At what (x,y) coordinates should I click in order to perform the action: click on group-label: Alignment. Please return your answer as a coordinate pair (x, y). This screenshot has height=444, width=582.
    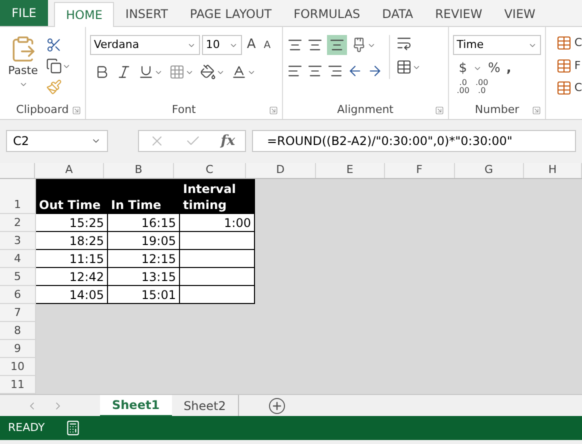
    Looking at the image, I should click on (365, 110).